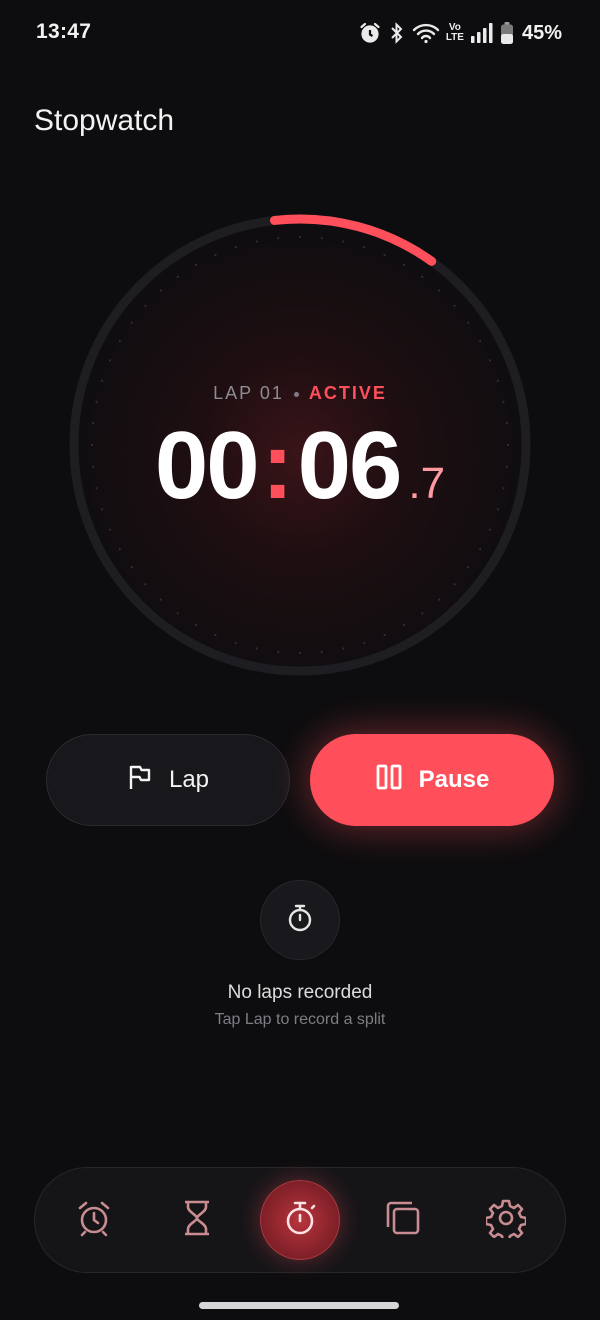  I want to click on separator-dot, so click(296, 394).